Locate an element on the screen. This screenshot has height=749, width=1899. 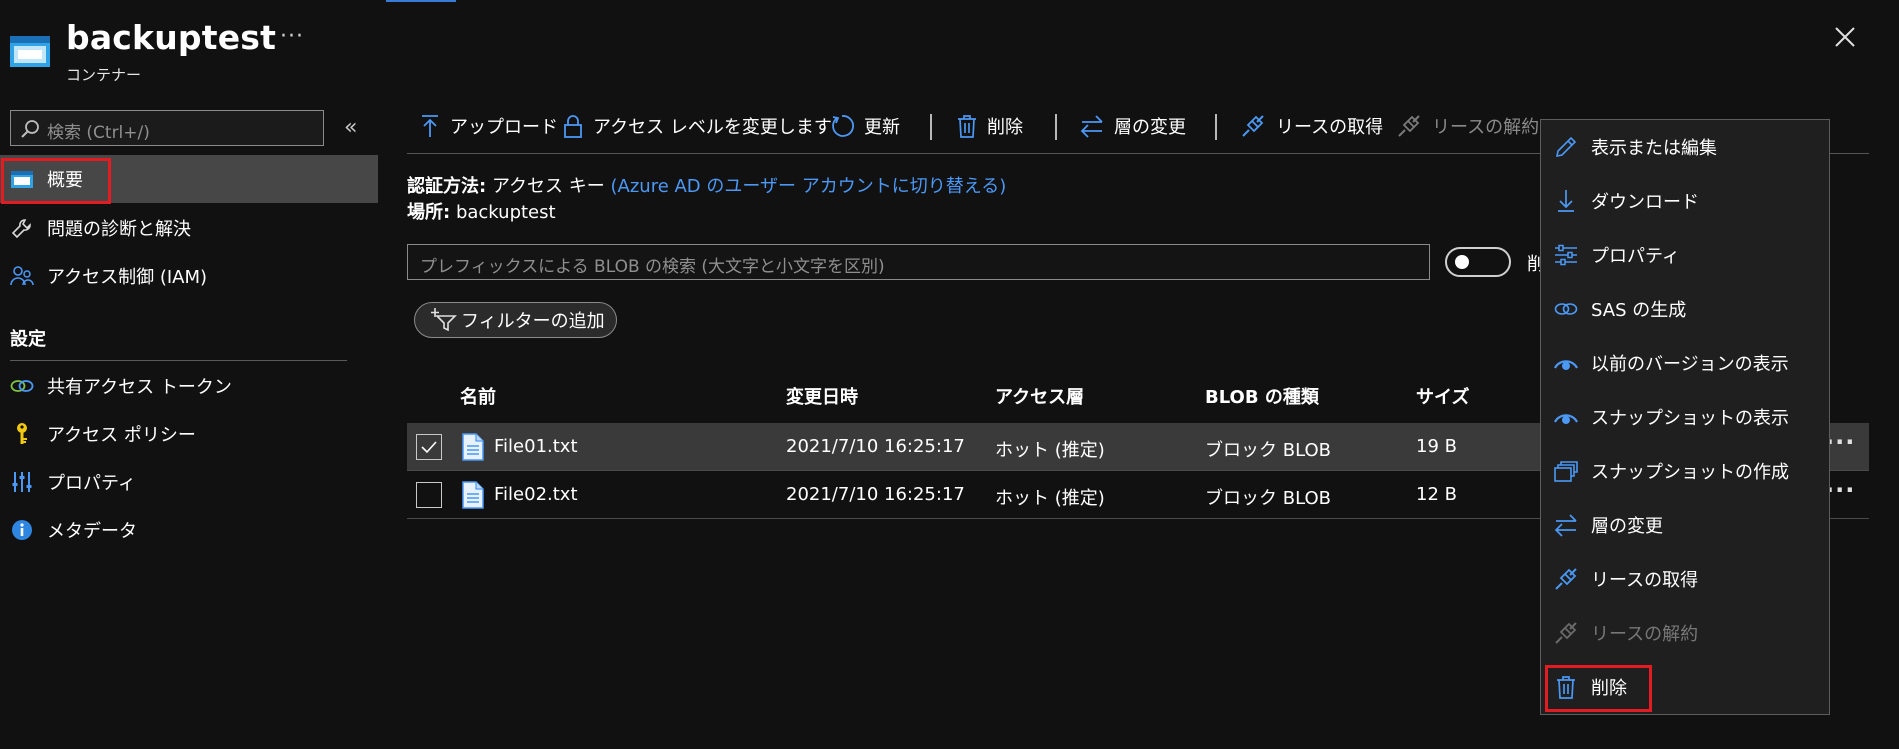
break-lease-label: リースの解約 is located at coordinates (1486, 127).